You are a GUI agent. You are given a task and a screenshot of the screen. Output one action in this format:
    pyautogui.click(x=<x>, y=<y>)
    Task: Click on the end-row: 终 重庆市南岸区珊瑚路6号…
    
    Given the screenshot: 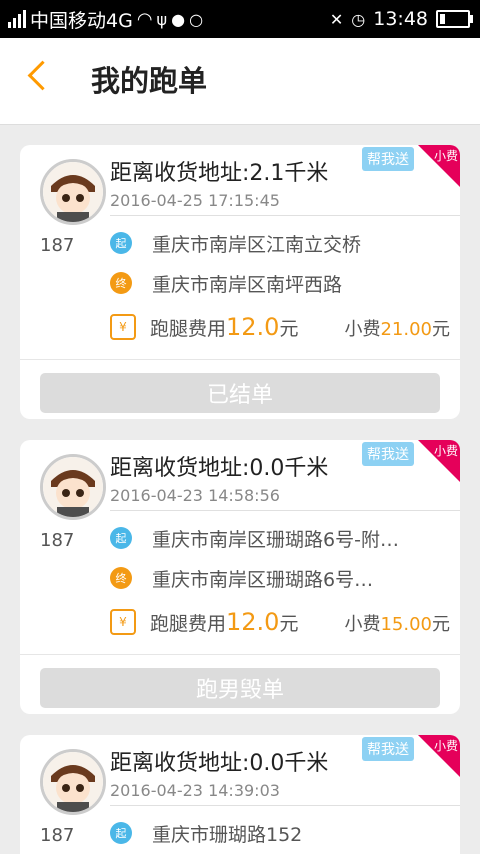 What is the action you would take?
    pyautogui.click(x=241, y=578)
    